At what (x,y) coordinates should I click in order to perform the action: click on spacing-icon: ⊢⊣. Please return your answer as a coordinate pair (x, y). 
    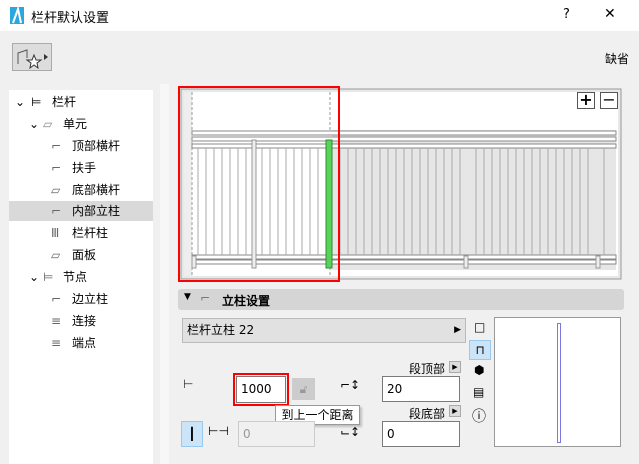
    Looking at the image, I should click on (218, 431).